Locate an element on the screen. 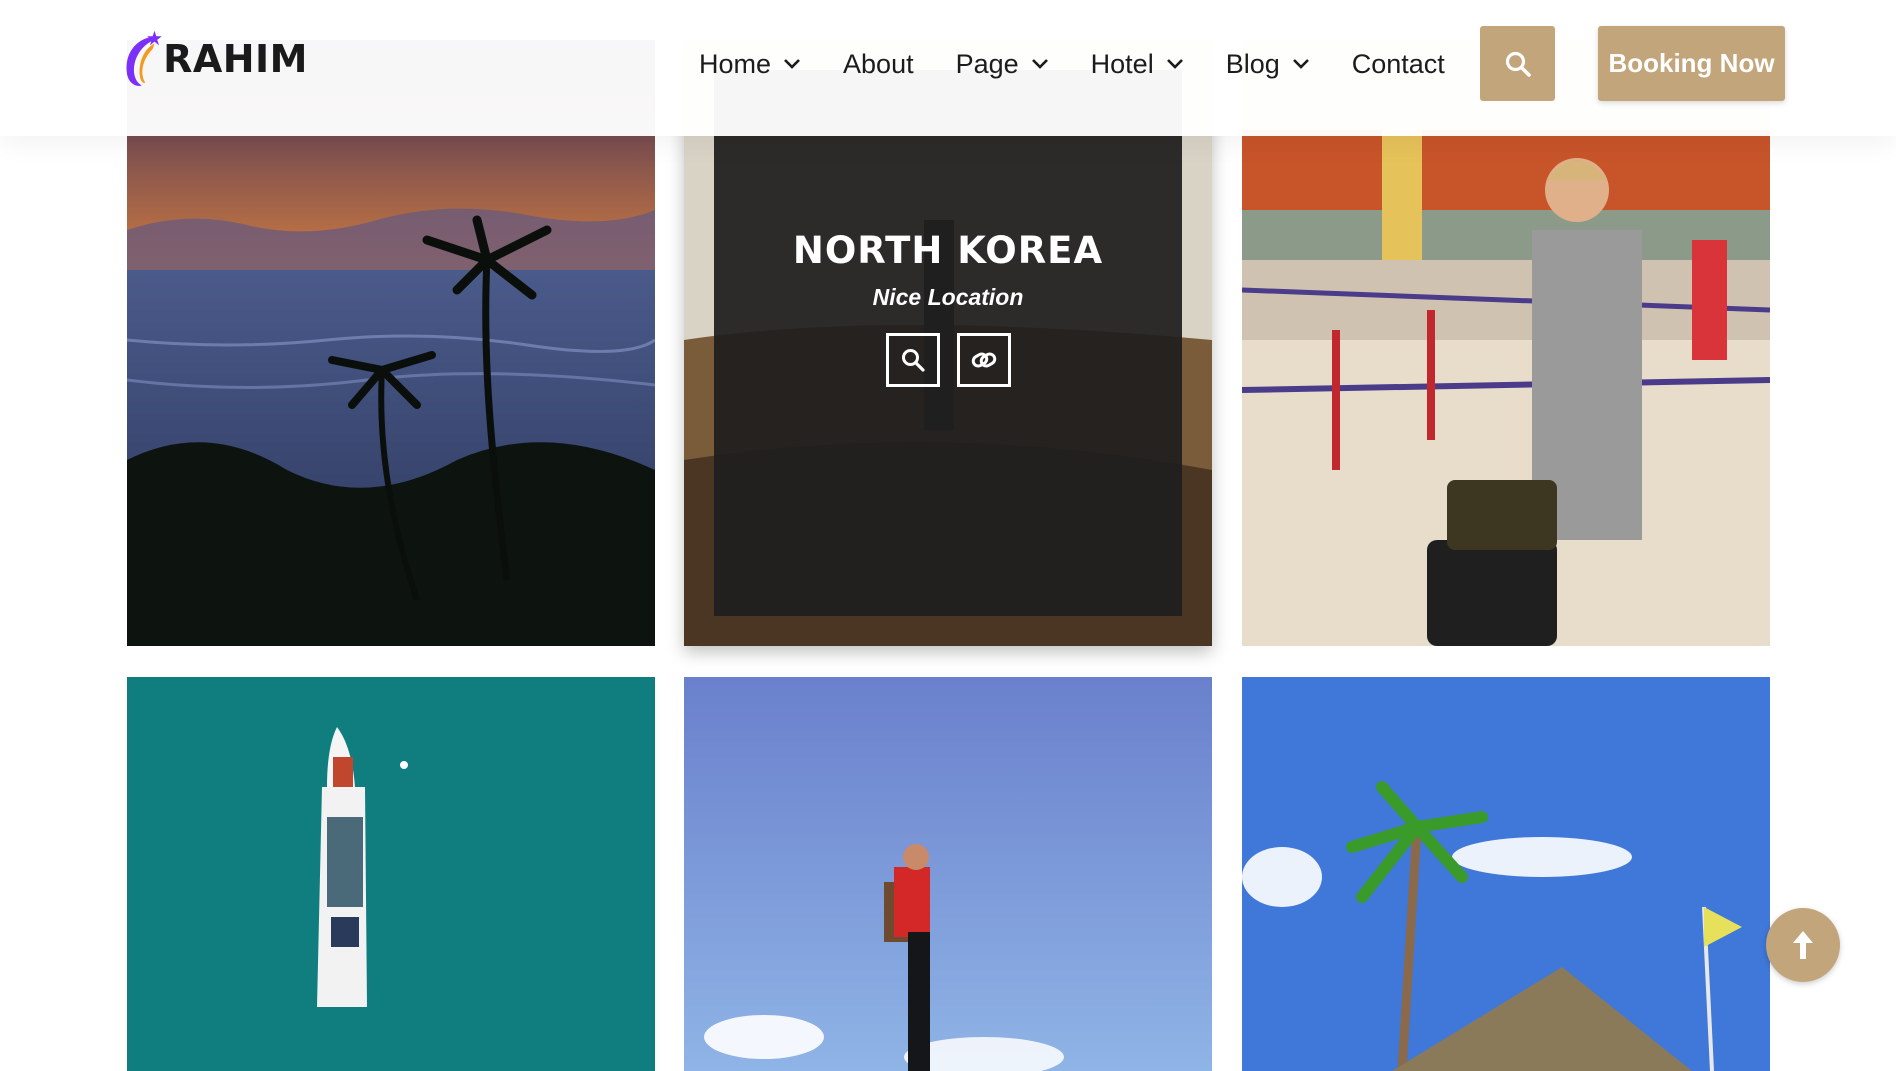 Image resolution: width=1896 pixels, height=1071 pixels. nav-blog: Blog is located at coordinates (1268, 64).